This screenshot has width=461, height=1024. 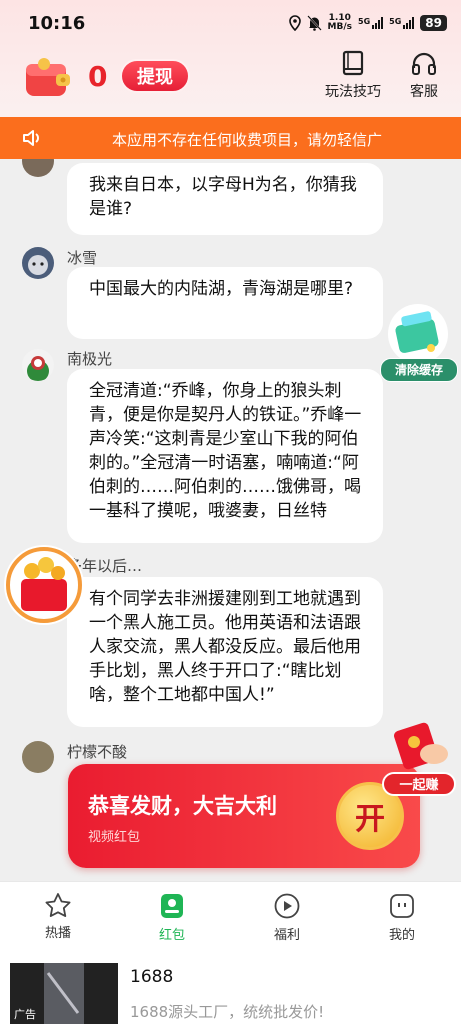 I want to click on redpacket-coins-icon, so click(x=44, y=585).